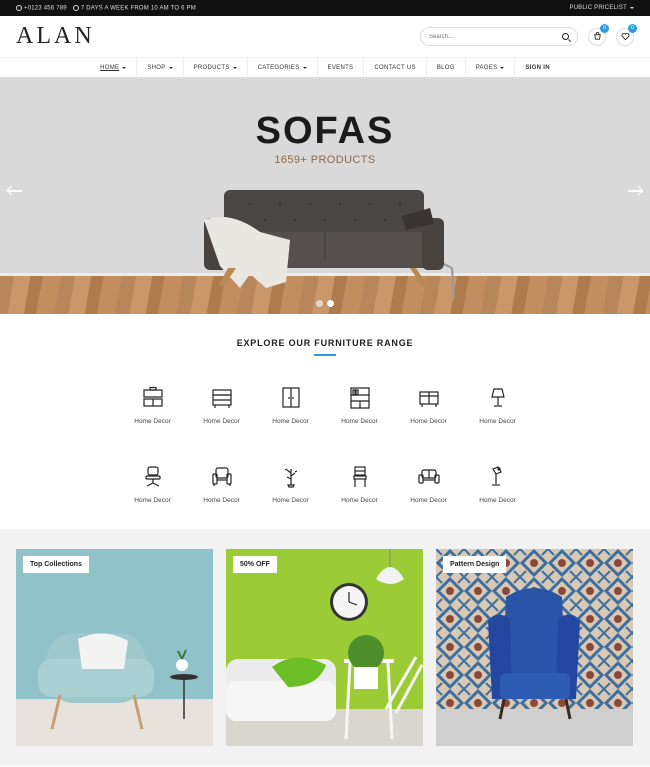 The height and width of the screenshot is (767, 650). What do you see at coordinates (428, 476) in the screenshot?
I see `sofa-icon` at bounding box center [428, 476].